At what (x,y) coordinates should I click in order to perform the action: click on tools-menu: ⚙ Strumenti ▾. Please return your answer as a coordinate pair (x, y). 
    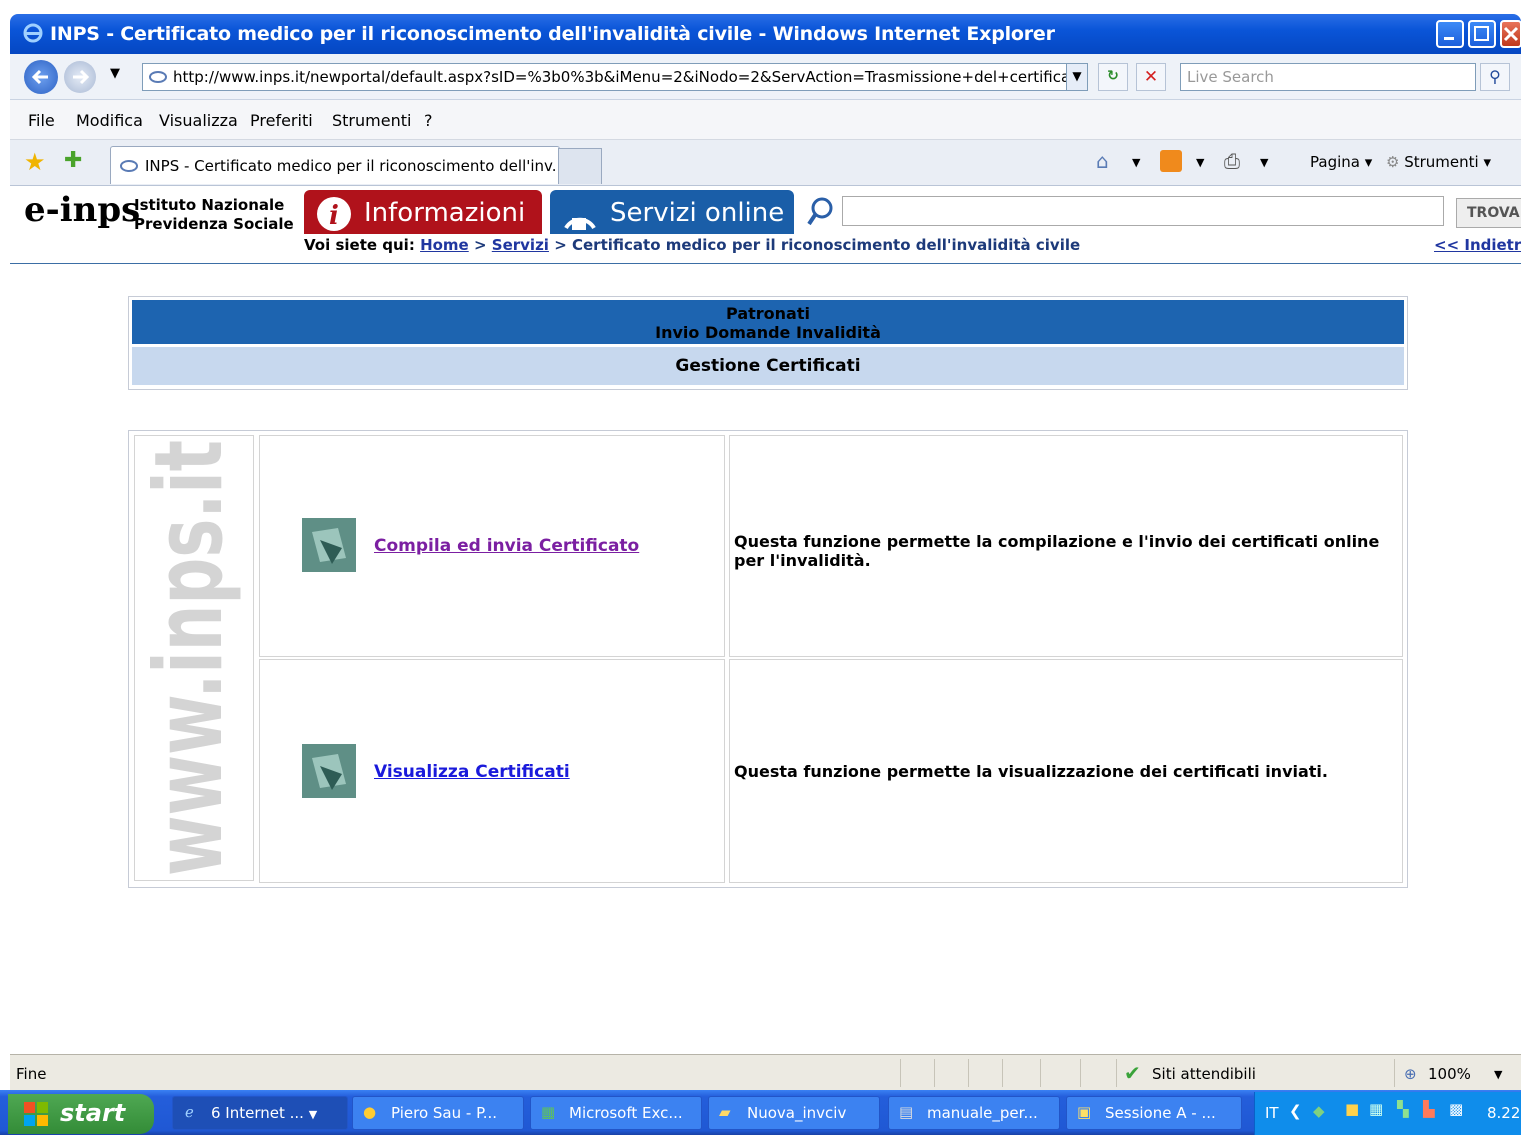
    Looking at the image, I should click on (1438, 162).